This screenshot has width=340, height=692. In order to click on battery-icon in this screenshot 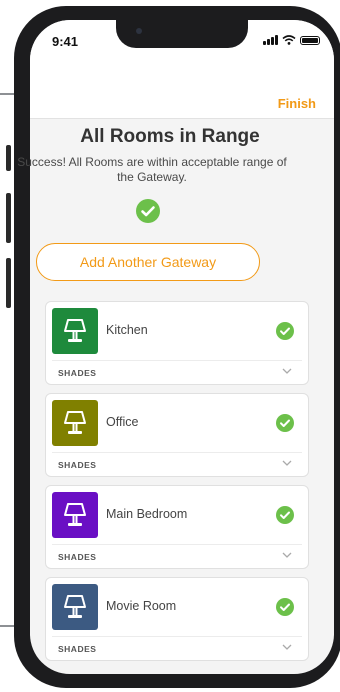, I will do `click(310, 40)`.